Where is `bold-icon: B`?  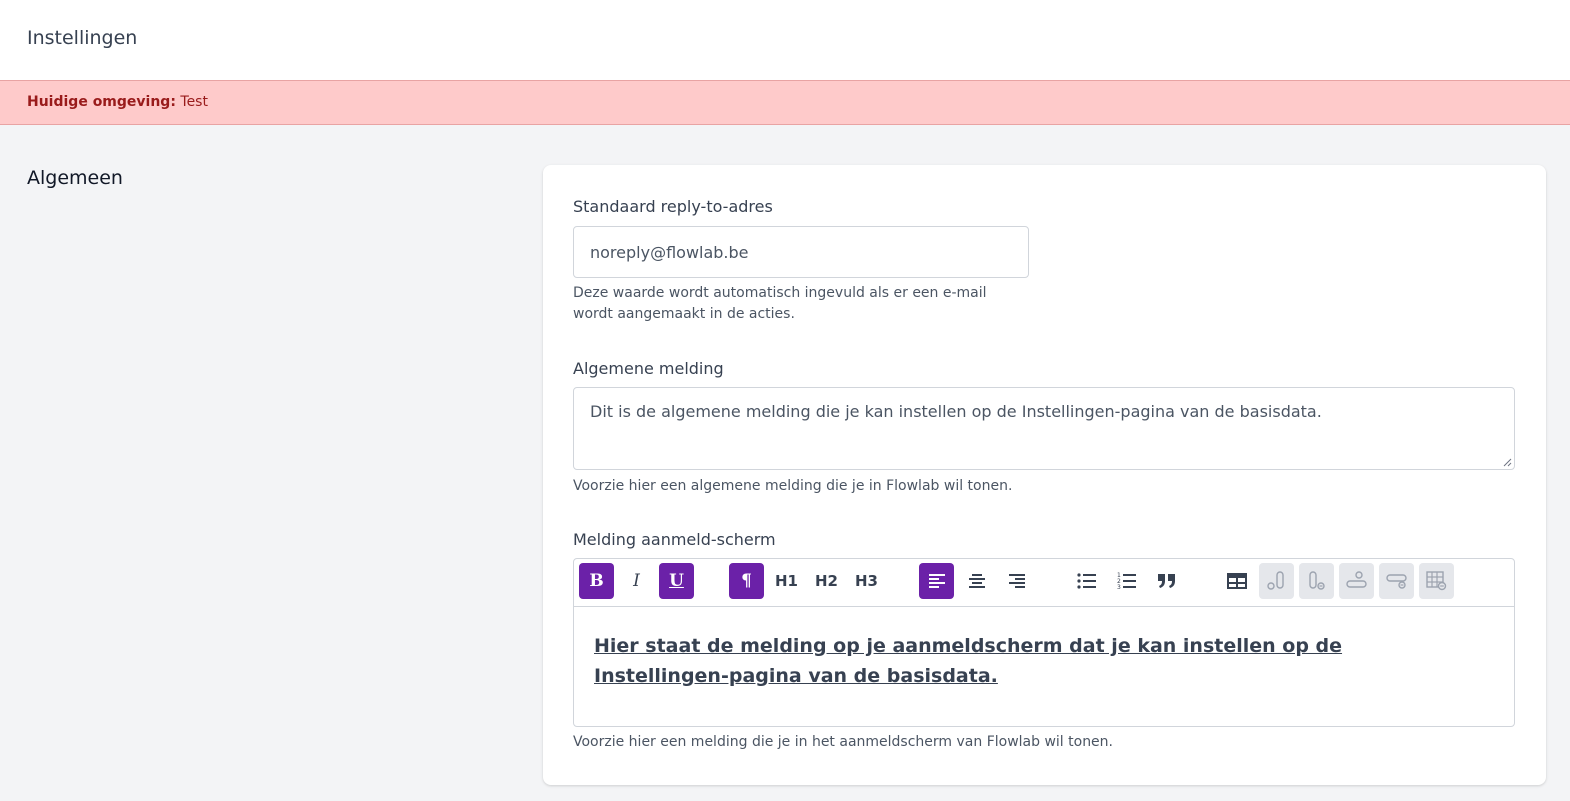 bold-icon: B is located at coordinates (596, 581).